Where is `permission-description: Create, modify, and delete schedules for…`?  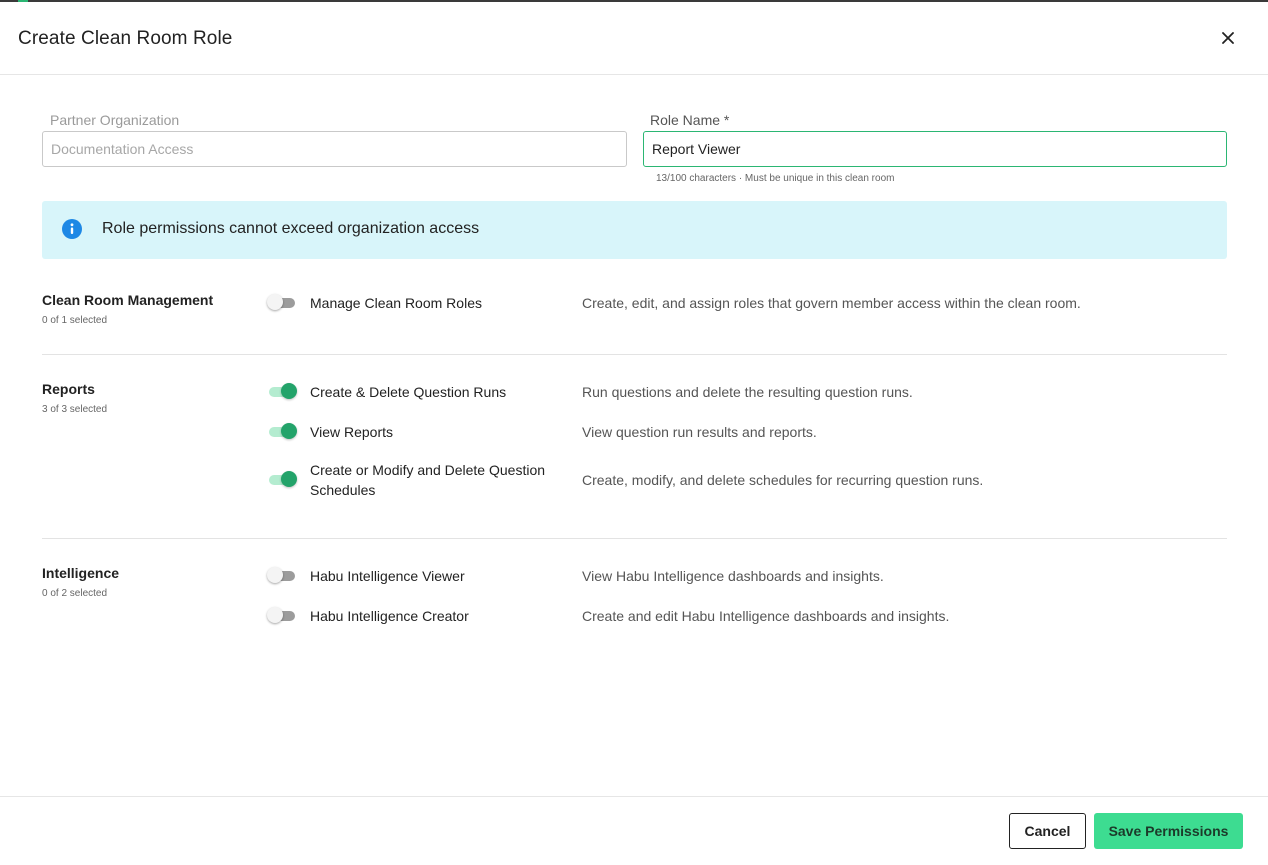 permission-description: Create, modify, and delete schedules for… is located at coordinates (783, 480).